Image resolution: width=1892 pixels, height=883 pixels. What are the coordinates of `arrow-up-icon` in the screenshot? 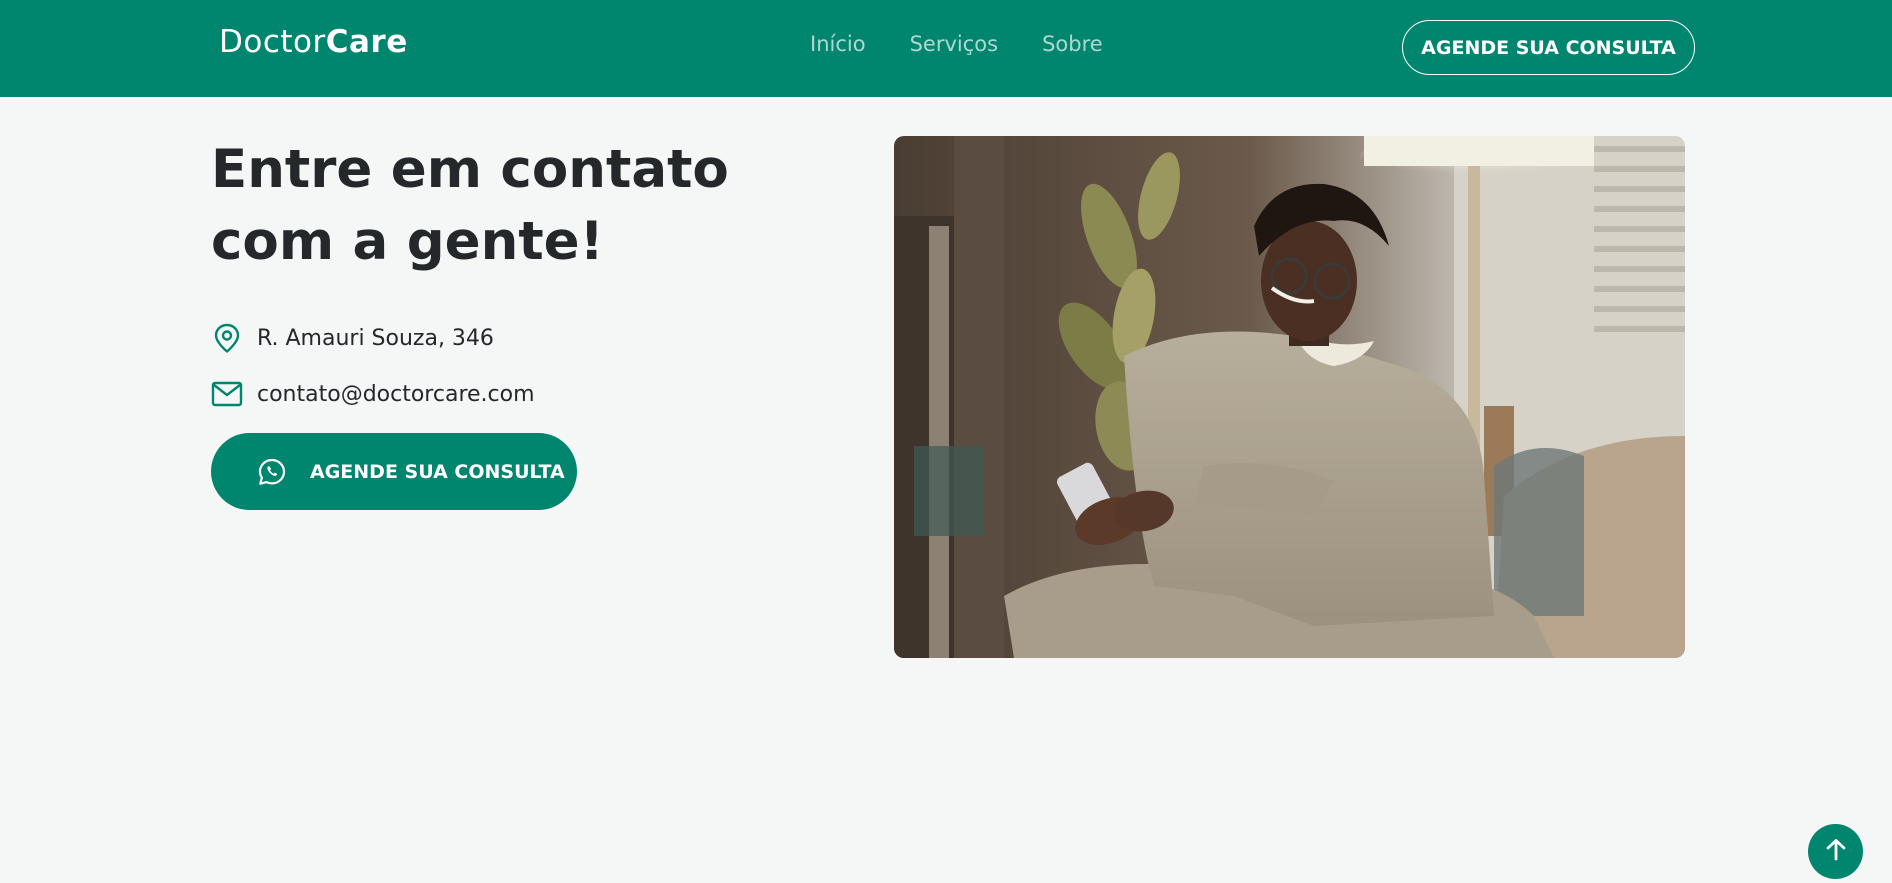 It's located at (1836, 852).